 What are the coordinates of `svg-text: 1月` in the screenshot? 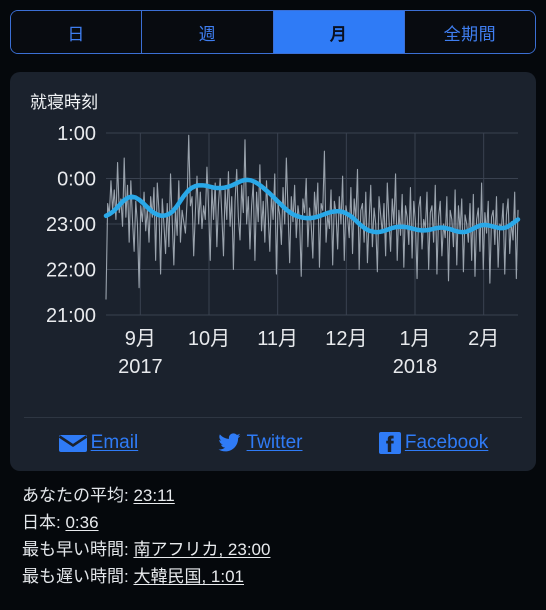 It's located at (414, 339).